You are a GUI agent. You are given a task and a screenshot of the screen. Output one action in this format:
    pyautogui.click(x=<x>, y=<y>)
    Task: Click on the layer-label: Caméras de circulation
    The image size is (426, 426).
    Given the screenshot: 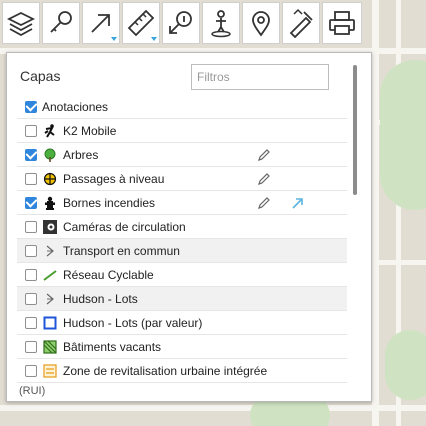 What is the action you would take?
    pyautogui.click(x=124, y=226)
    